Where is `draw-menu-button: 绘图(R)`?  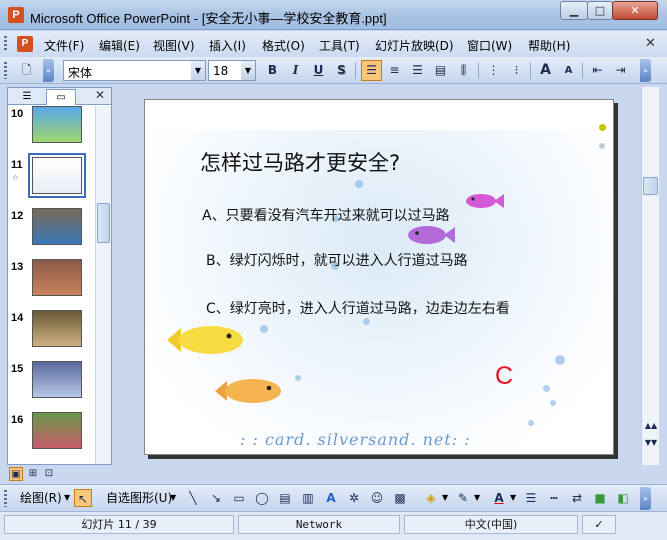 draw-menu-button: 绘图(R) is located at coordinates (41, 497).